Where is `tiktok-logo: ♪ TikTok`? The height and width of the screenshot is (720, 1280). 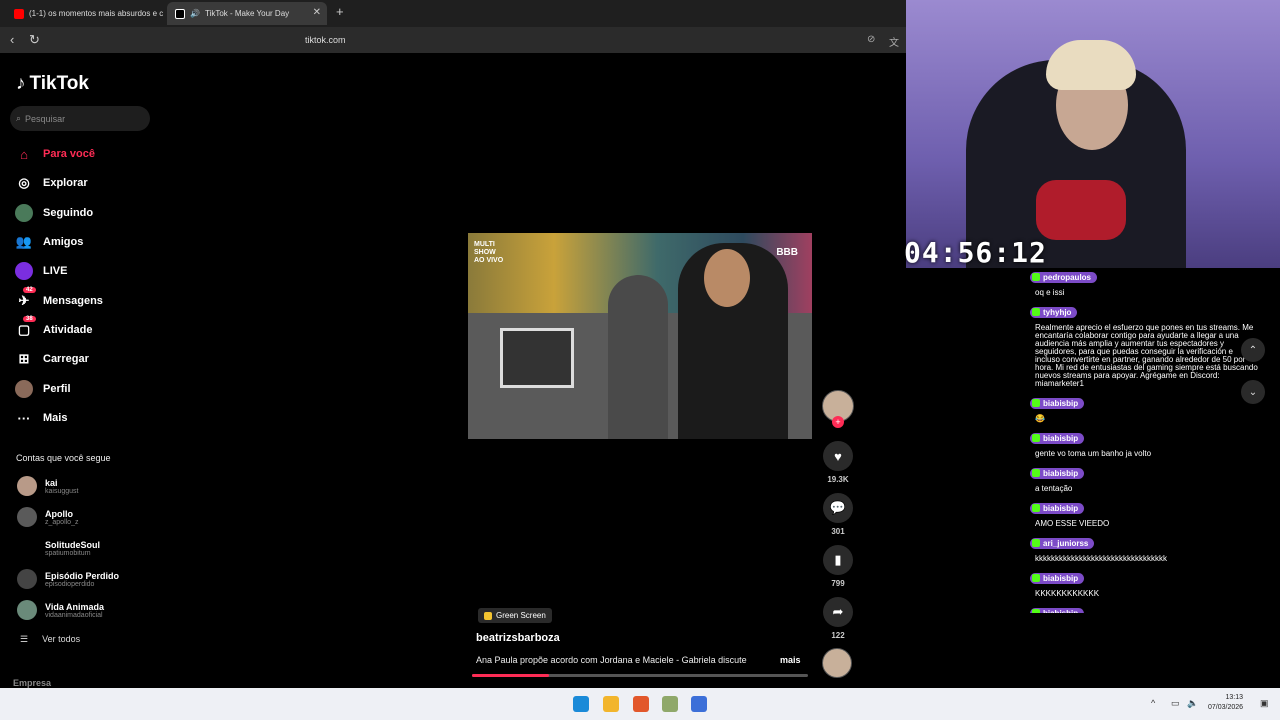 tiktok-logo: ♪ TikTok is located at coordinates (52, 84).